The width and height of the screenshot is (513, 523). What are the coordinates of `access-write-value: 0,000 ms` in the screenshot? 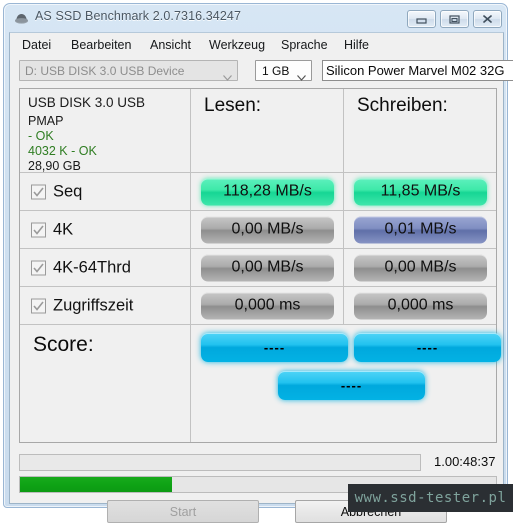 It's located at (420, 305).